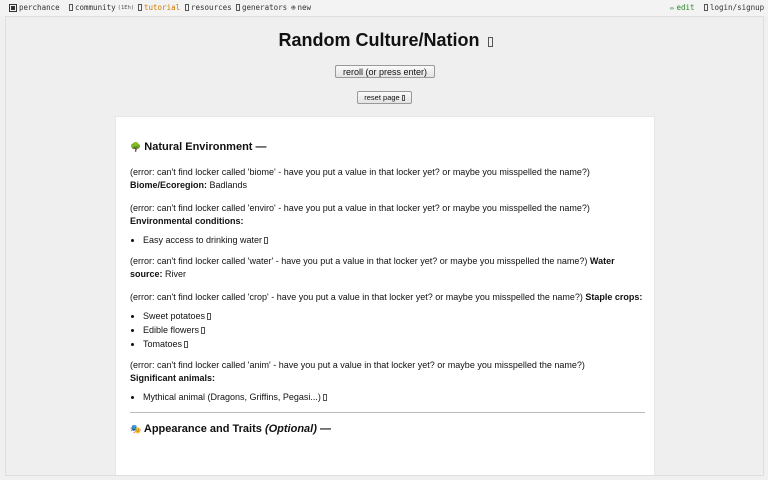  I want to click on list-item: Edible flowers, so click(394, 330).